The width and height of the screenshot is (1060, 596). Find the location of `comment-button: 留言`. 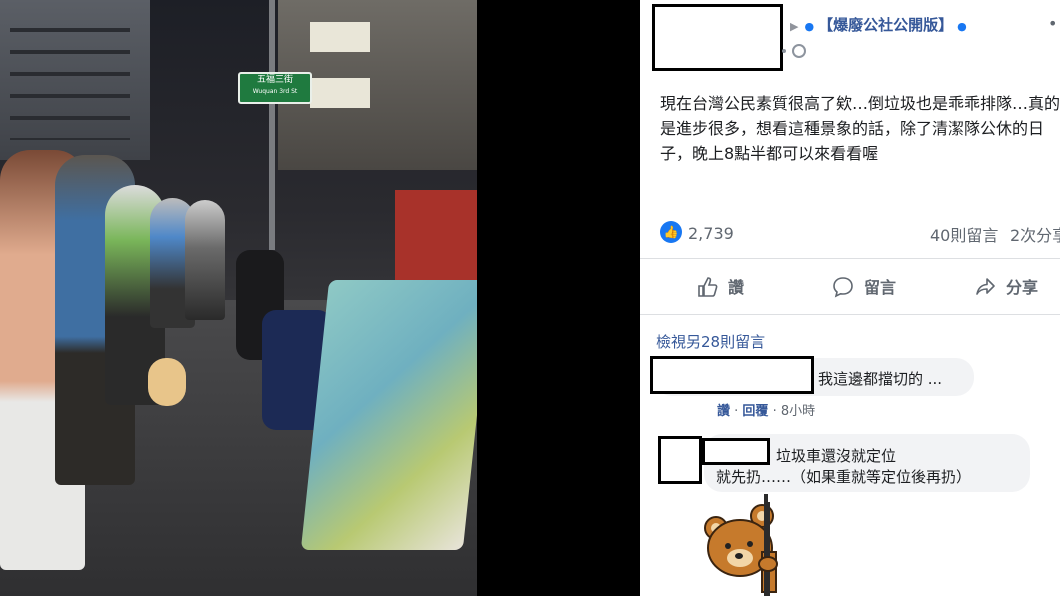

comment-button: 留言 is located at coordinates (864, 288).